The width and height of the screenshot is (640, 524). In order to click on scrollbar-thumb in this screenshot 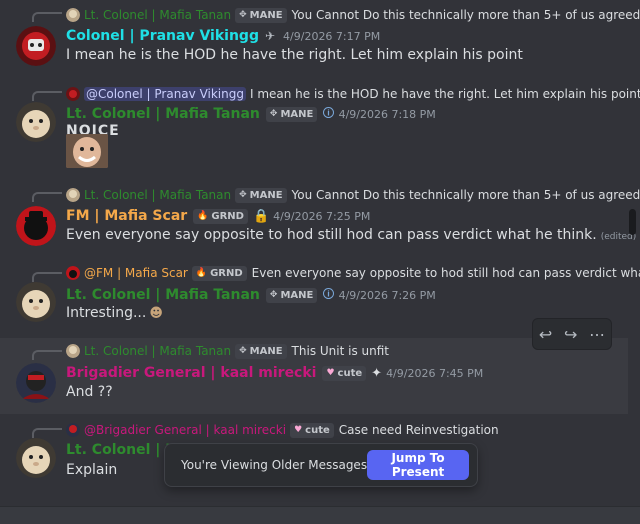, I will do `click(632, 222)`.